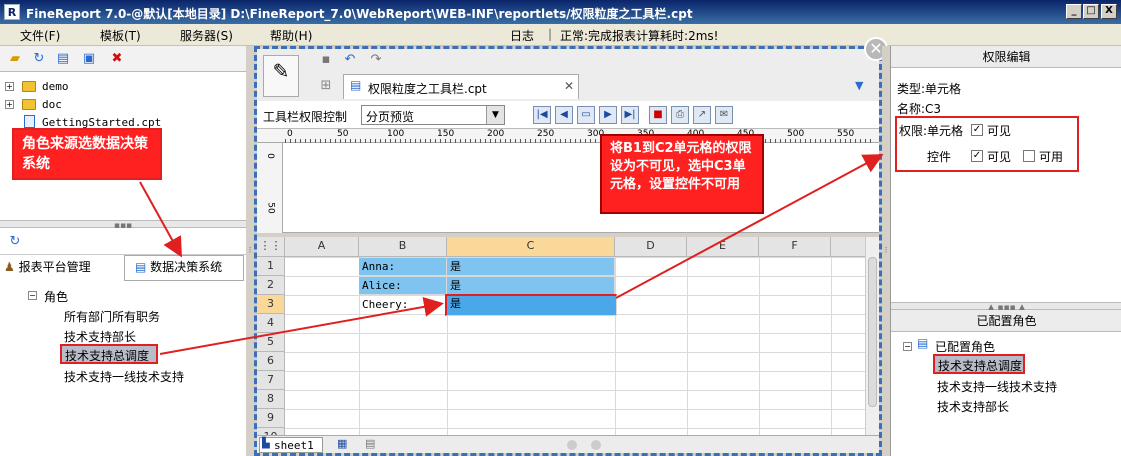 This screenshot has width=1121, height=456. What do you see at coordinates (749, 226) in the screenshot?
I see `arrow-to-perm-box` at bounding box center [749, 226].